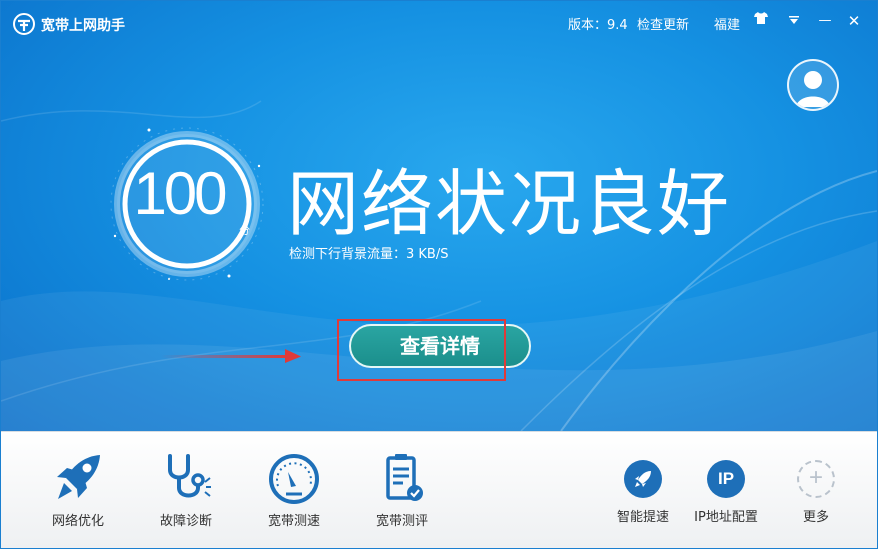 This screenshot has width=878, height=549. I want to click on quick-tool-smart-boost: 智能提速, so click(643, 492).